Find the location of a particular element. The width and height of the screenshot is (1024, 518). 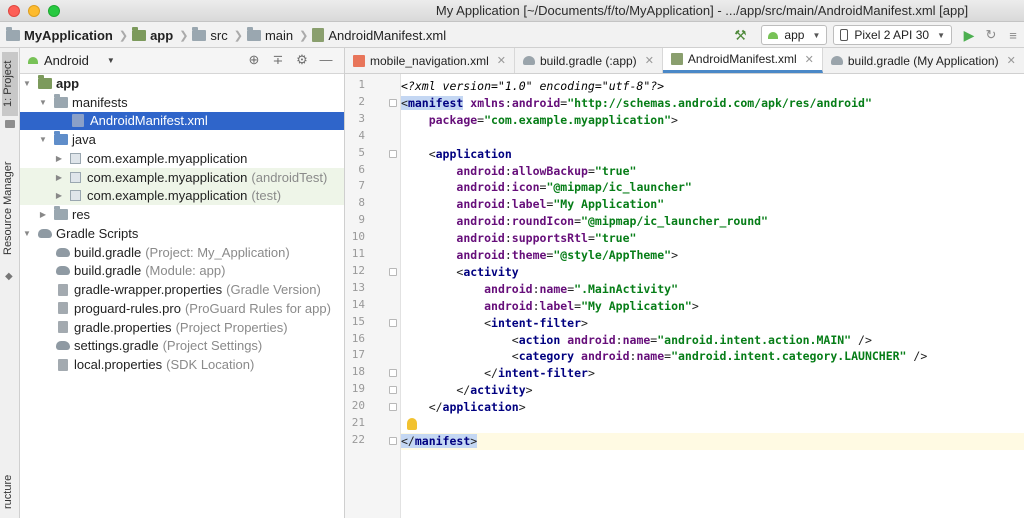

tab-build-gradle-project: build.gradle (My Application) ✕ is located at coordinates (923, 60).